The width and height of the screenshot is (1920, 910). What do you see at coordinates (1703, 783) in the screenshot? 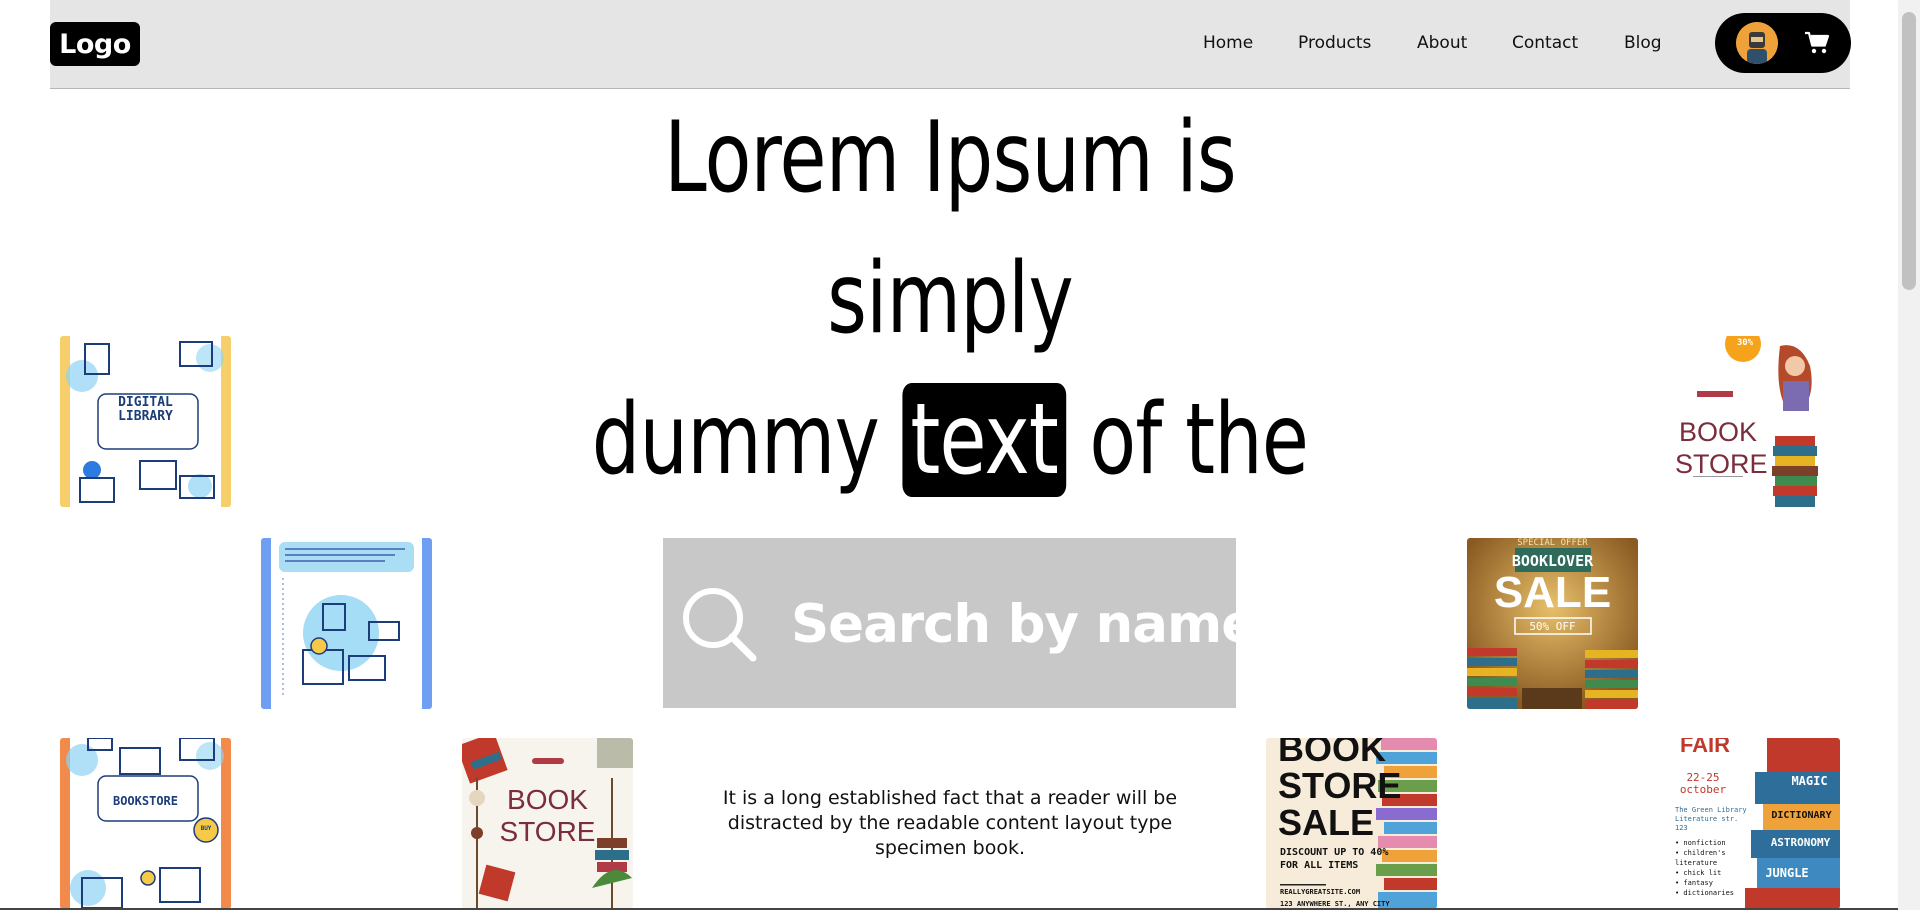
I see `card-date: 22-25 october` at bounding box center [1703, 783].